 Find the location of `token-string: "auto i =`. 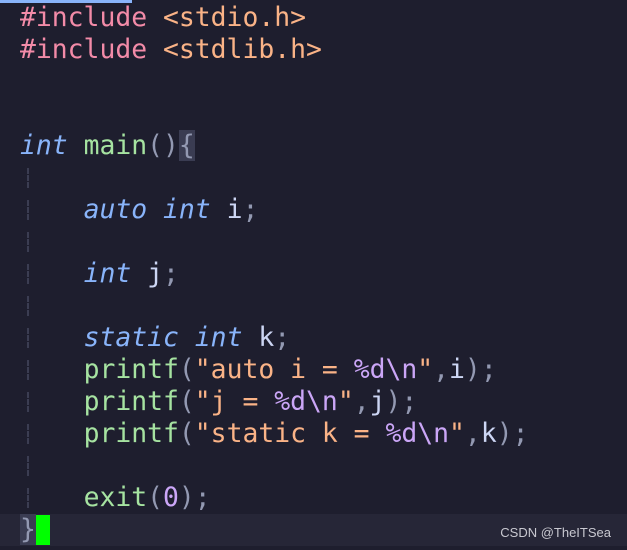

token-string: "auto i = is located at coordinates (274, 369).